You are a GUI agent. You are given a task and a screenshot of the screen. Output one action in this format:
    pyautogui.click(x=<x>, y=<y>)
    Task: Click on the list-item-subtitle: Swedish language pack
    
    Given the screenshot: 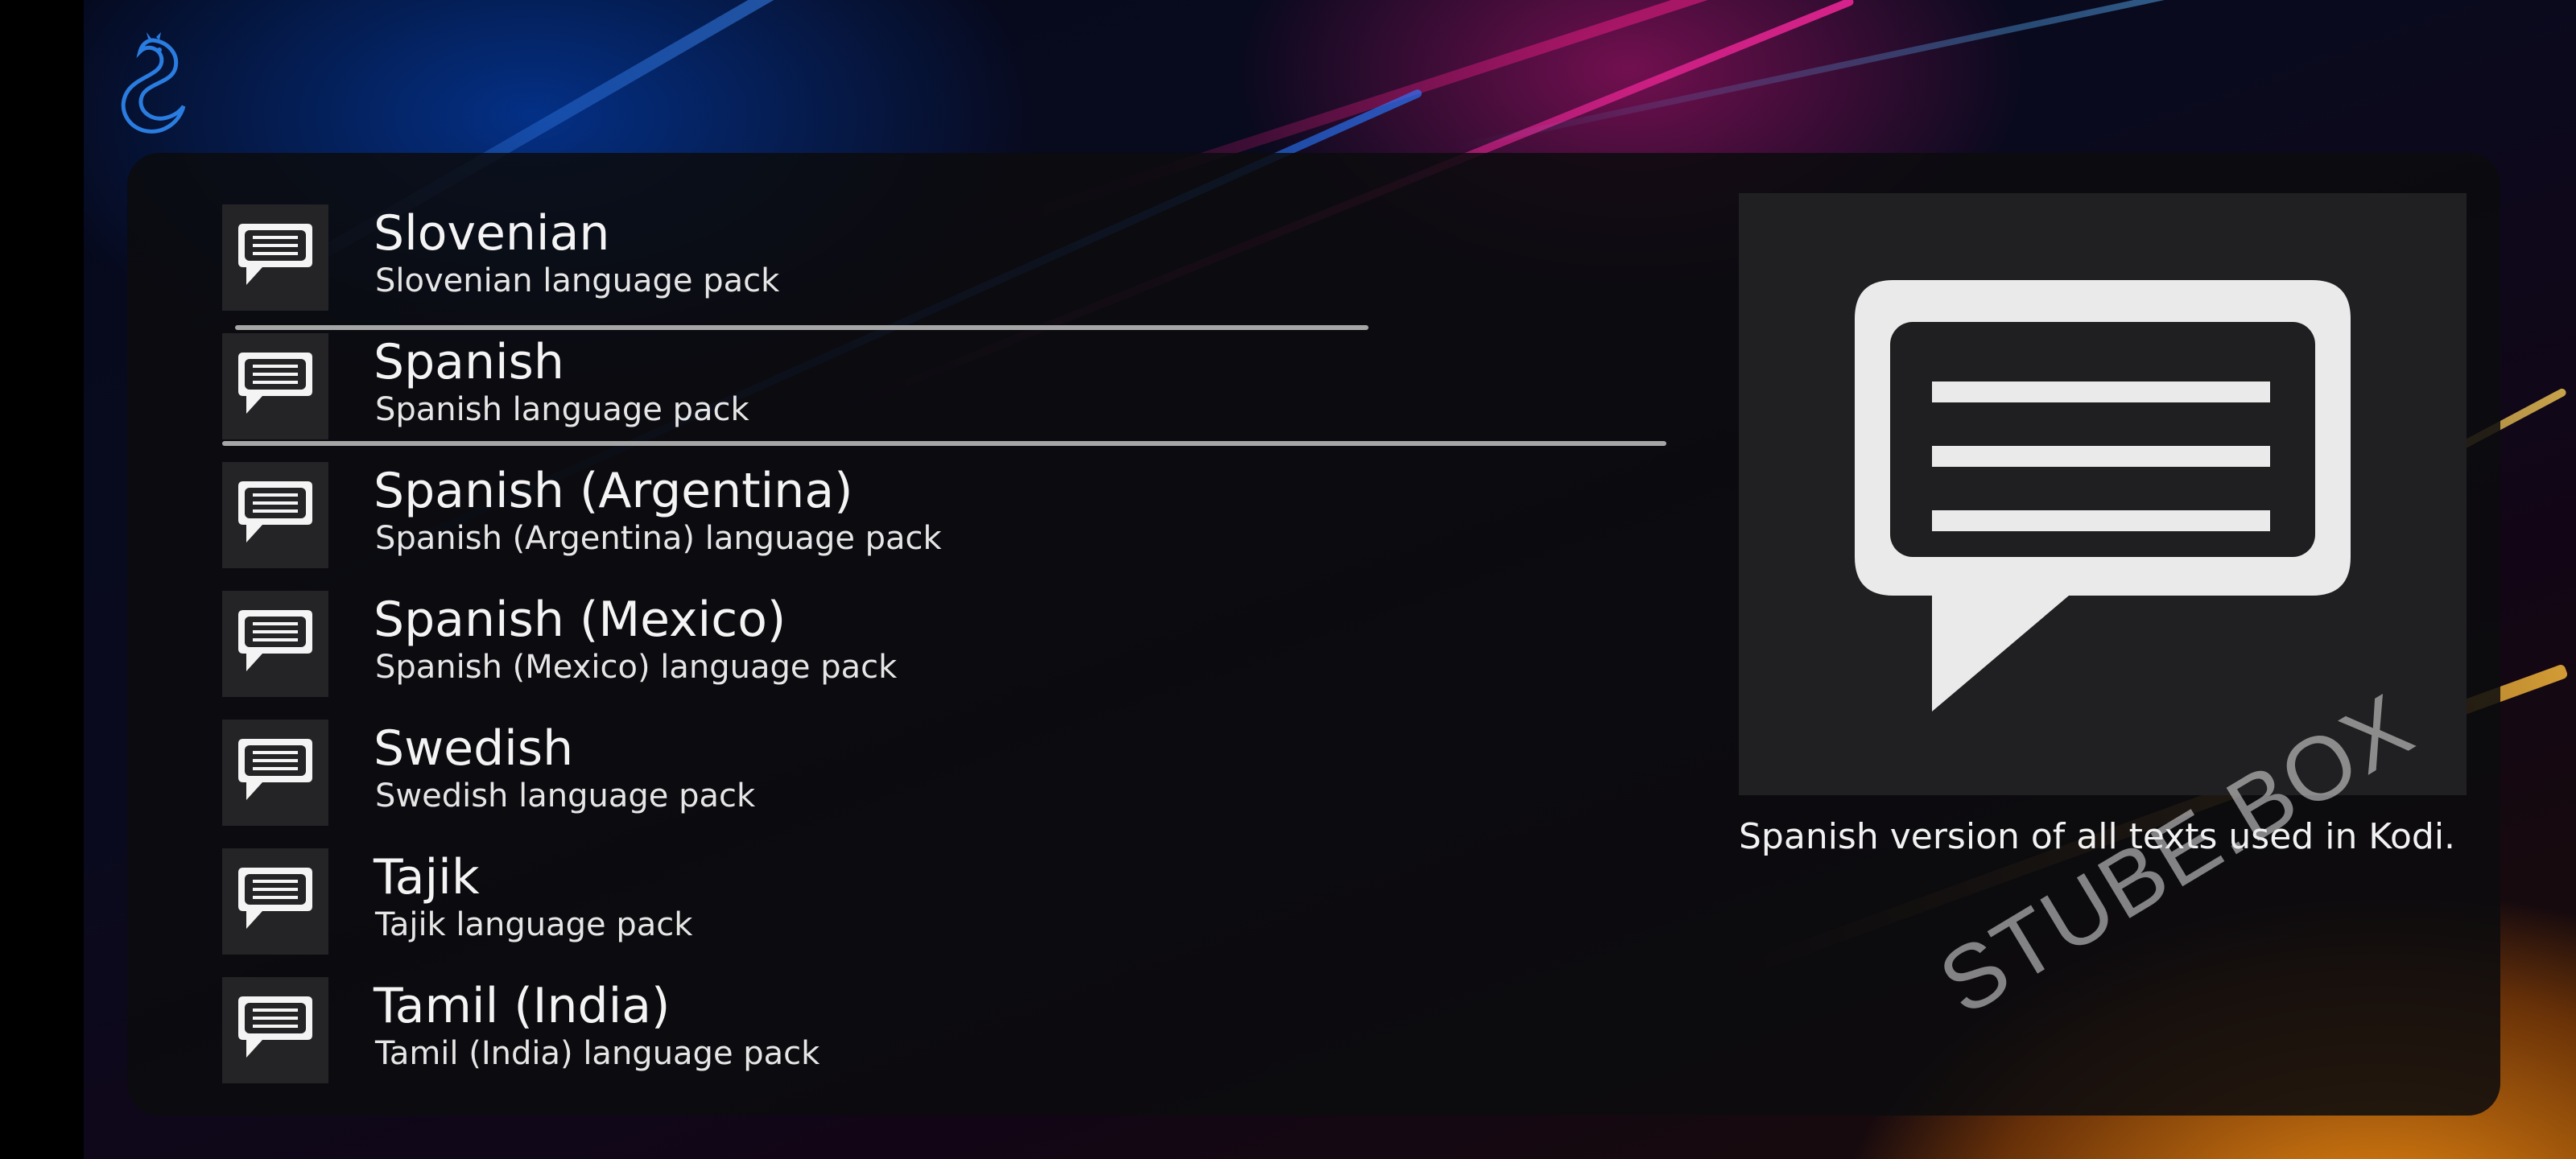 What is the action you would take?
    pyautogui.click(x=565, y=796)
    